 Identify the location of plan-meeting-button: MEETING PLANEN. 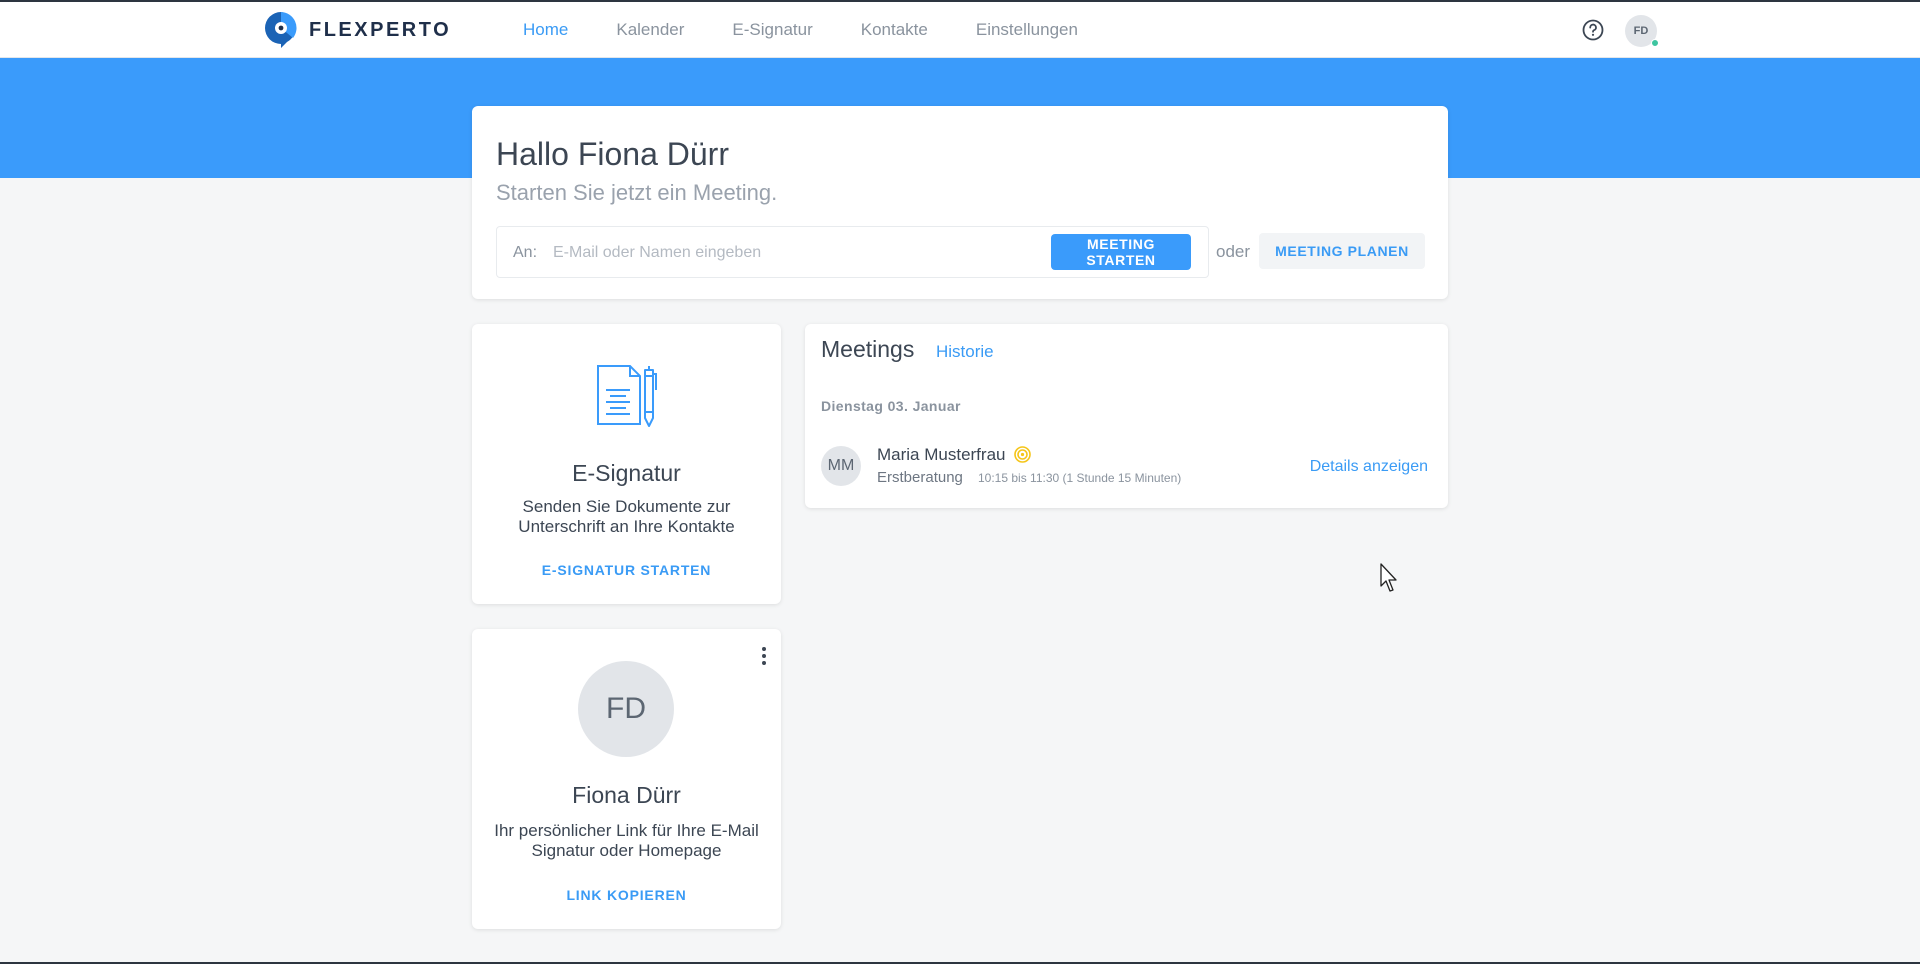
(1342, 251).